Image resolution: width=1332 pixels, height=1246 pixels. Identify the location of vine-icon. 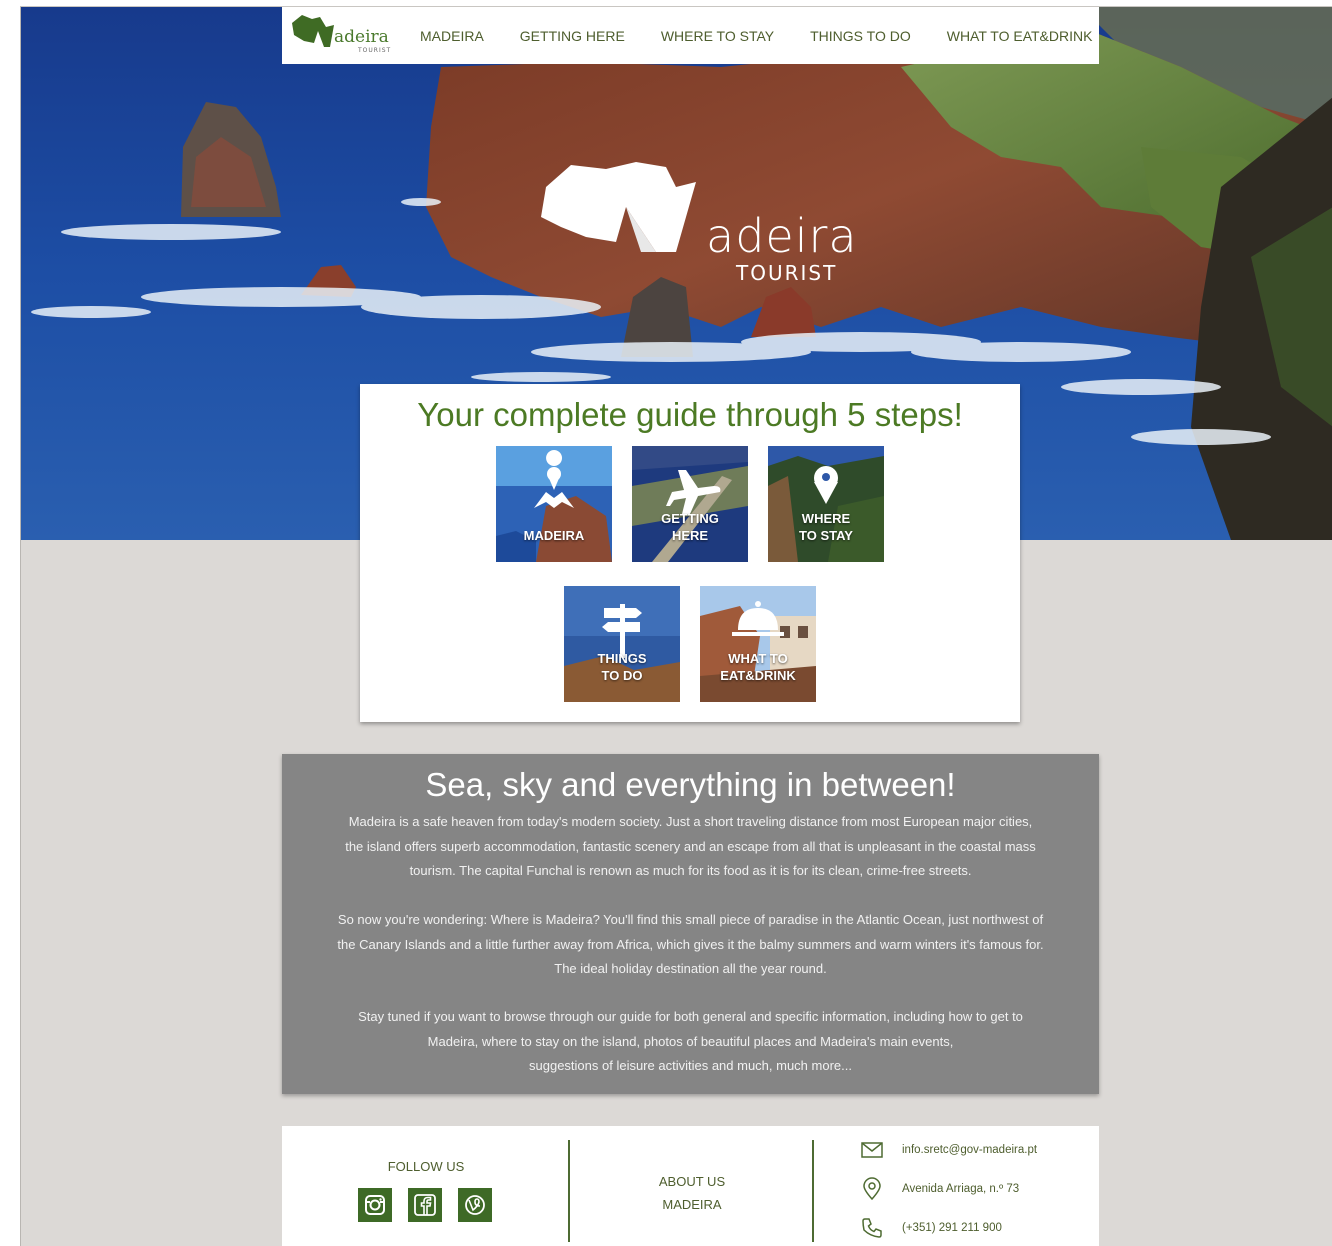
(475, 1205).